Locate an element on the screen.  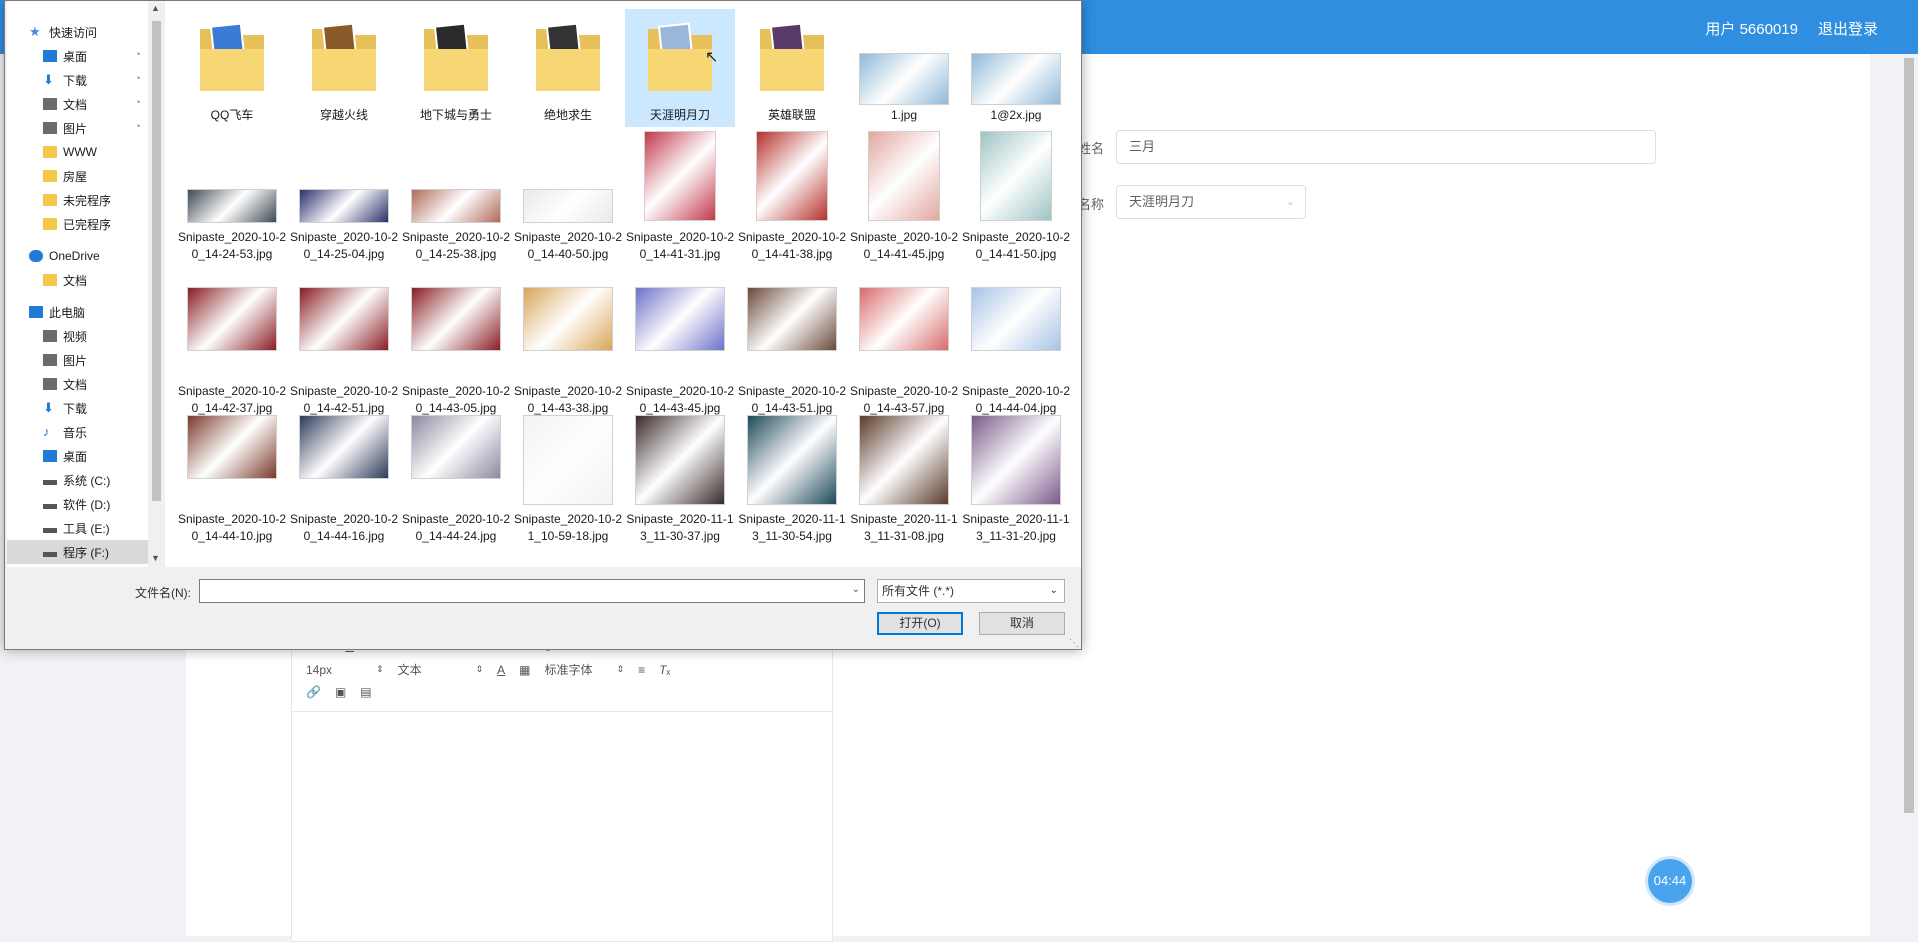
editor-content-area is located at coordinates (562, 826).